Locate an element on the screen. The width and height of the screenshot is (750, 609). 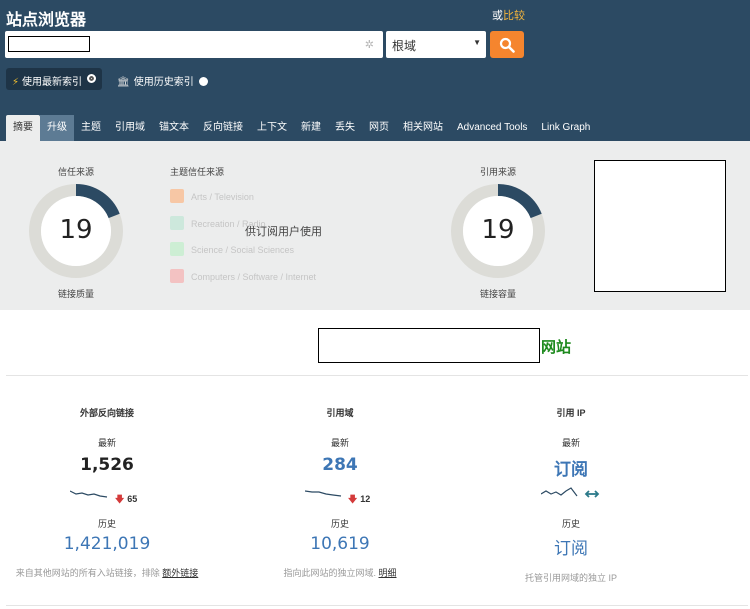
caret-down-icon: ▼ is located at coordinates (477, 42).